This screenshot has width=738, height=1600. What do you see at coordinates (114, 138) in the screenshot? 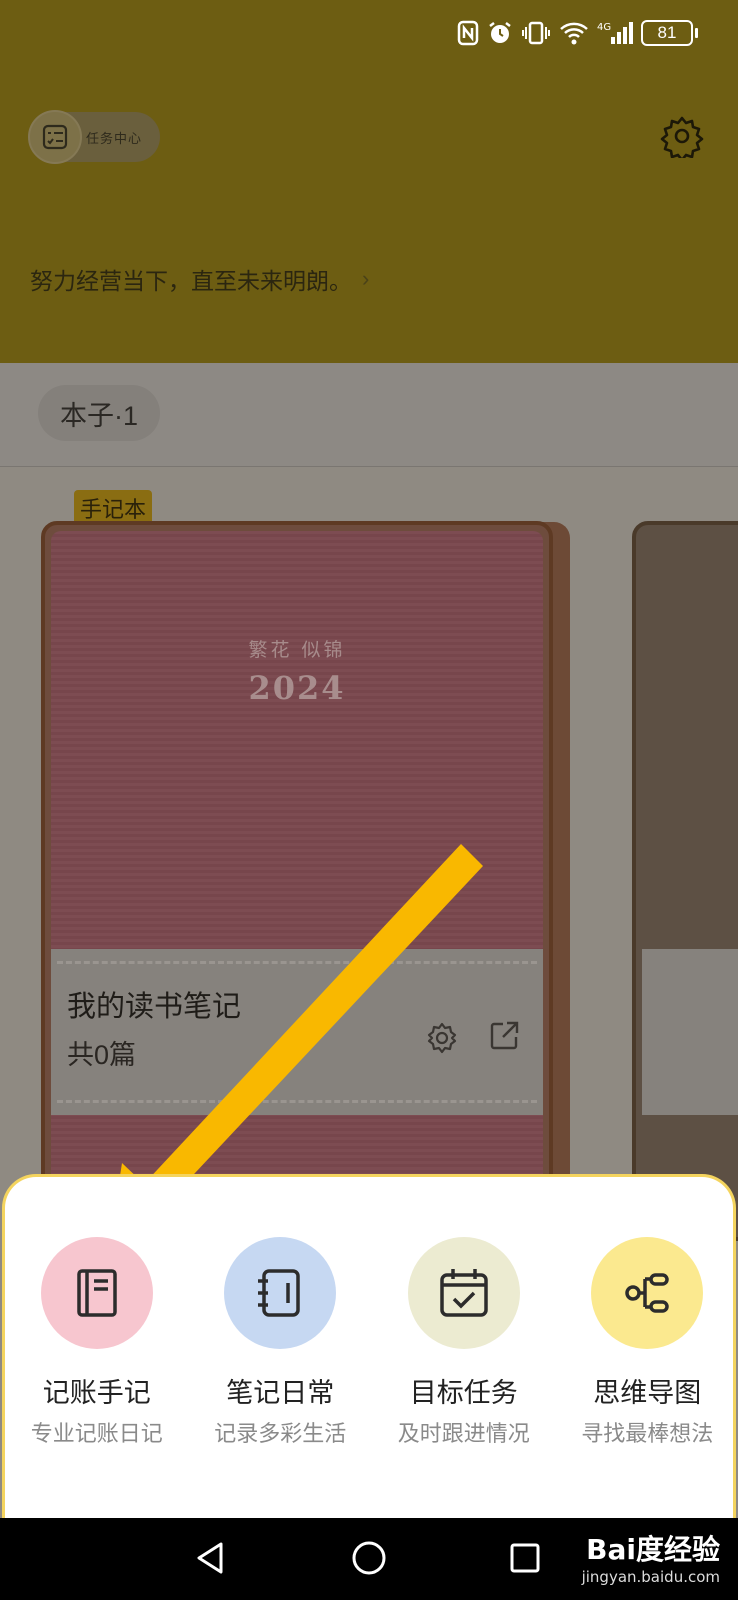
I see `task-center-label: 任务中心` at bounding box center [114, 138].